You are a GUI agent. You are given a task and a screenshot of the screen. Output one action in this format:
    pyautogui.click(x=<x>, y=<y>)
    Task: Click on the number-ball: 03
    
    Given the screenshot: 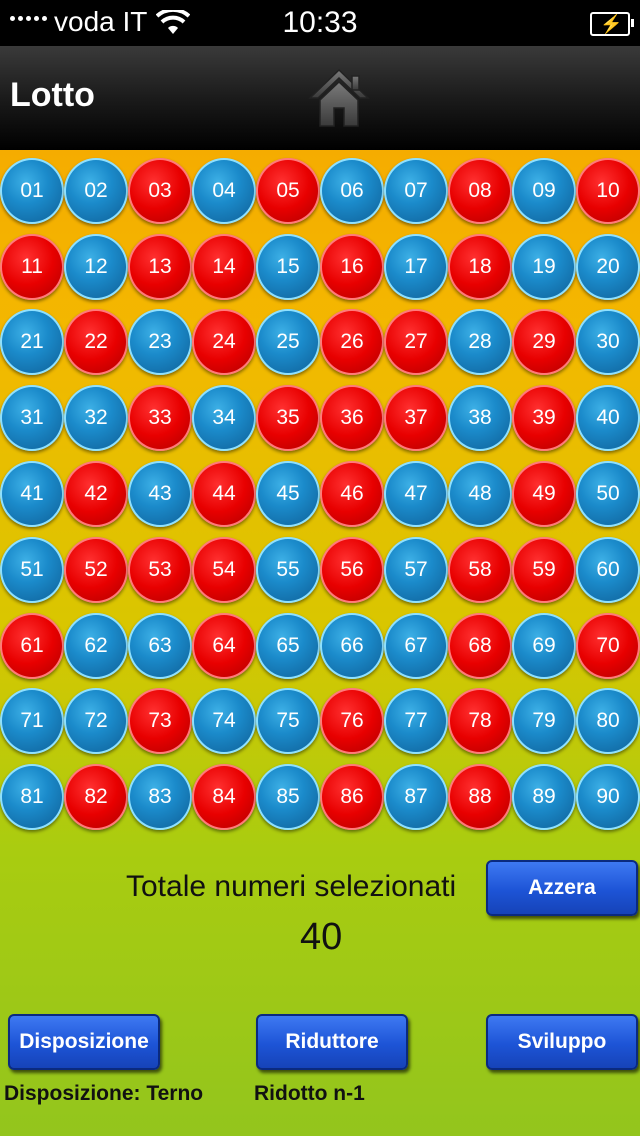 What is the action you would take?
    pyautogui.click(x=160, y=191)
    